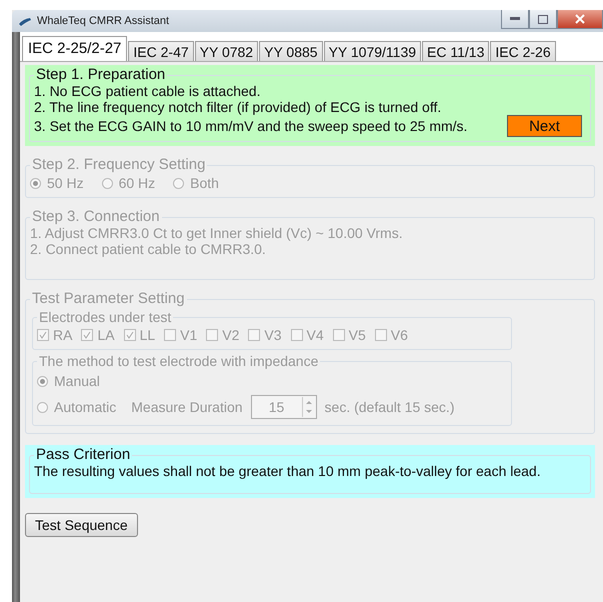 This screenshot has width=603, height=602. Describe the element at coordinates (148, 91) in the screenshot. I see `instruction-text: 1. No ECG patient cable is attached.` at that location.